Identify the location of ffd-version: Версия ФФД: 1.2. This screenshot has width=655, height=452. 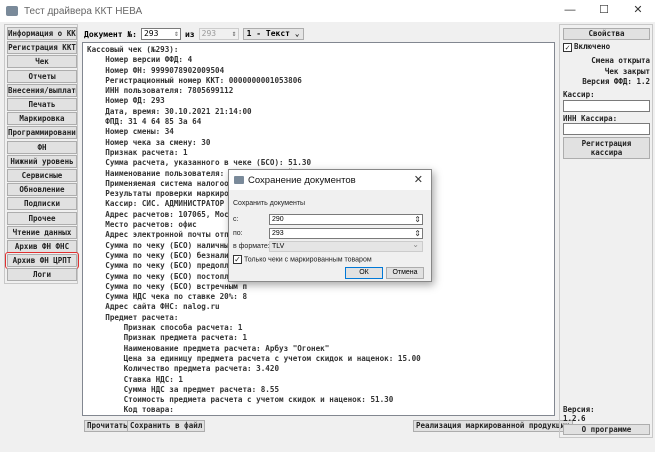
(616, 81).